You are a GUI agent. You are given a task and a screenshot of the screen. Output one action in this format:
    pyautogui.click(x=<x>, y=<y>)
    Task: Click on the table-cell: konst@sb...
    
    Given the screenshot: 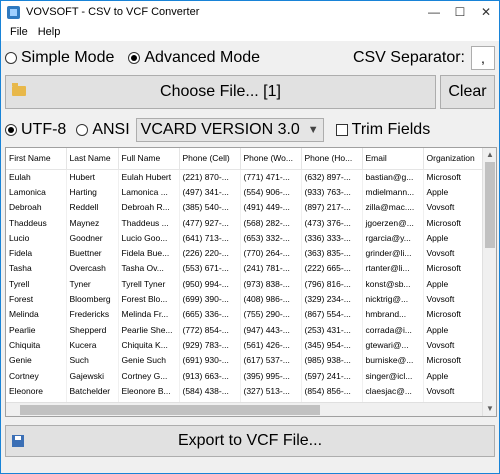 What is the action you would take?
    pyautogui.click(x=393, y=284)
    